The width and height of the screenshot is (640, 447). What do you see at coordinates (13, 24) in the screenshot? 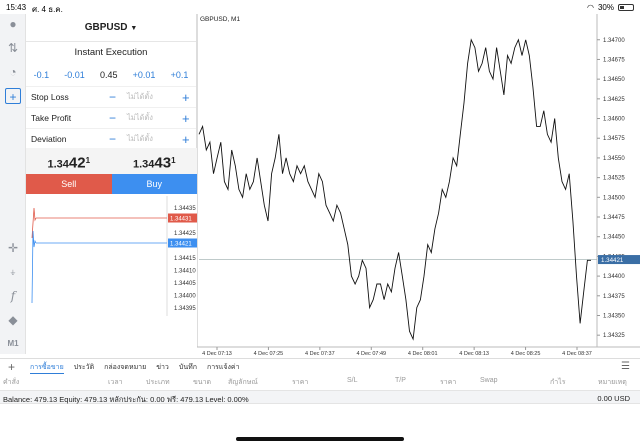
I see `accounts-icon: ●` at bounding box center [13, 24].